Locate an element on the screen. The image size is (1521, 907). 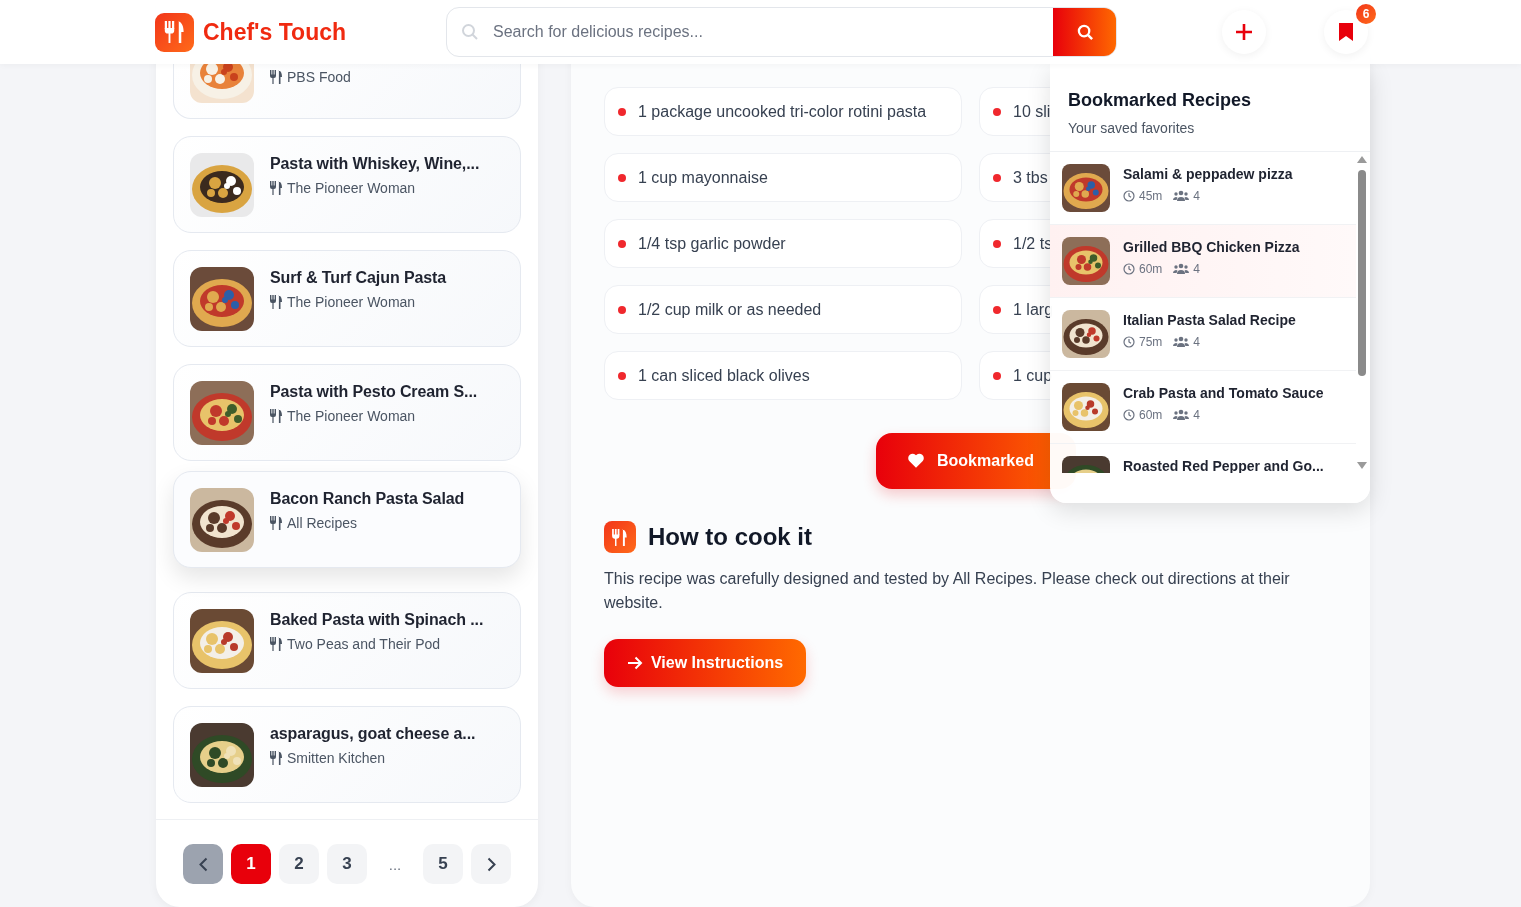
bookmark-title: Crab Pasta and Tomato Sauce is located at coordinates (1223, 393).